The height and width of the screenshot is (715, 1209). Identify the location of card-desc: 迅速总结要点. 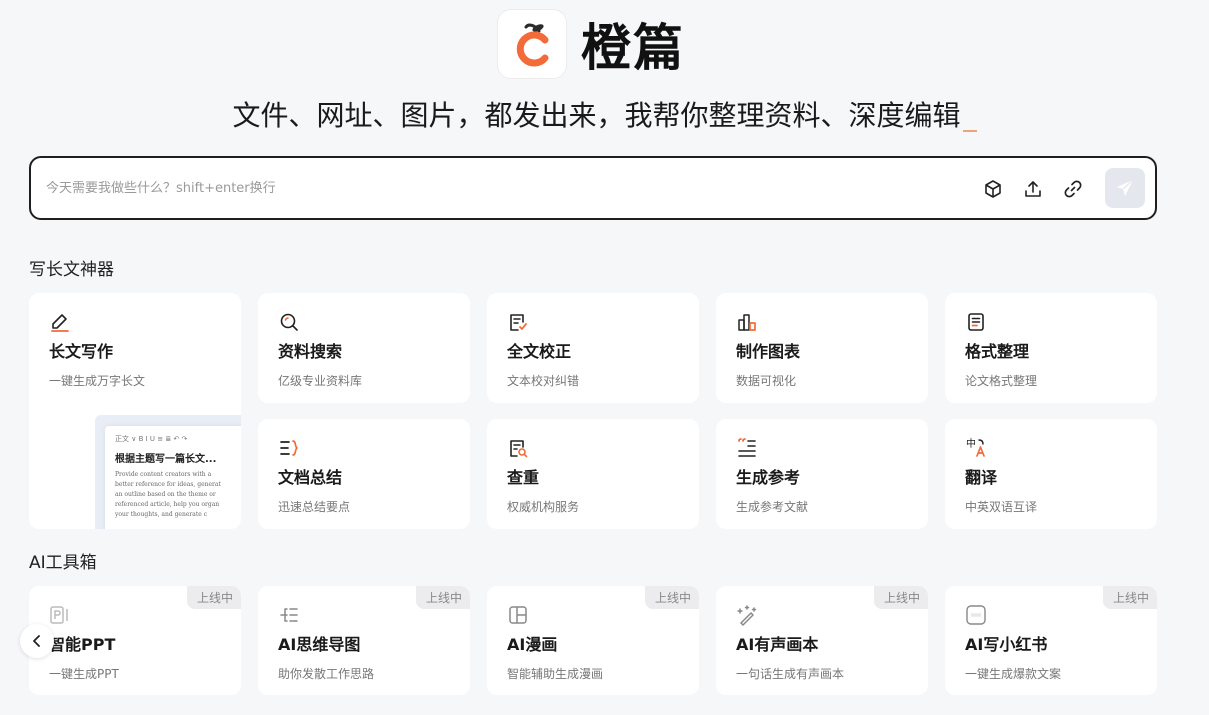
(314, 507).